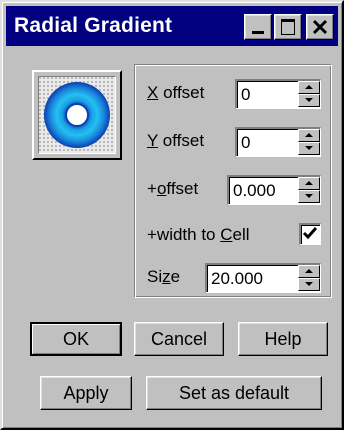 This screenshot has height=430, width=344. I want to click on size-spinner, so click(309, 278).